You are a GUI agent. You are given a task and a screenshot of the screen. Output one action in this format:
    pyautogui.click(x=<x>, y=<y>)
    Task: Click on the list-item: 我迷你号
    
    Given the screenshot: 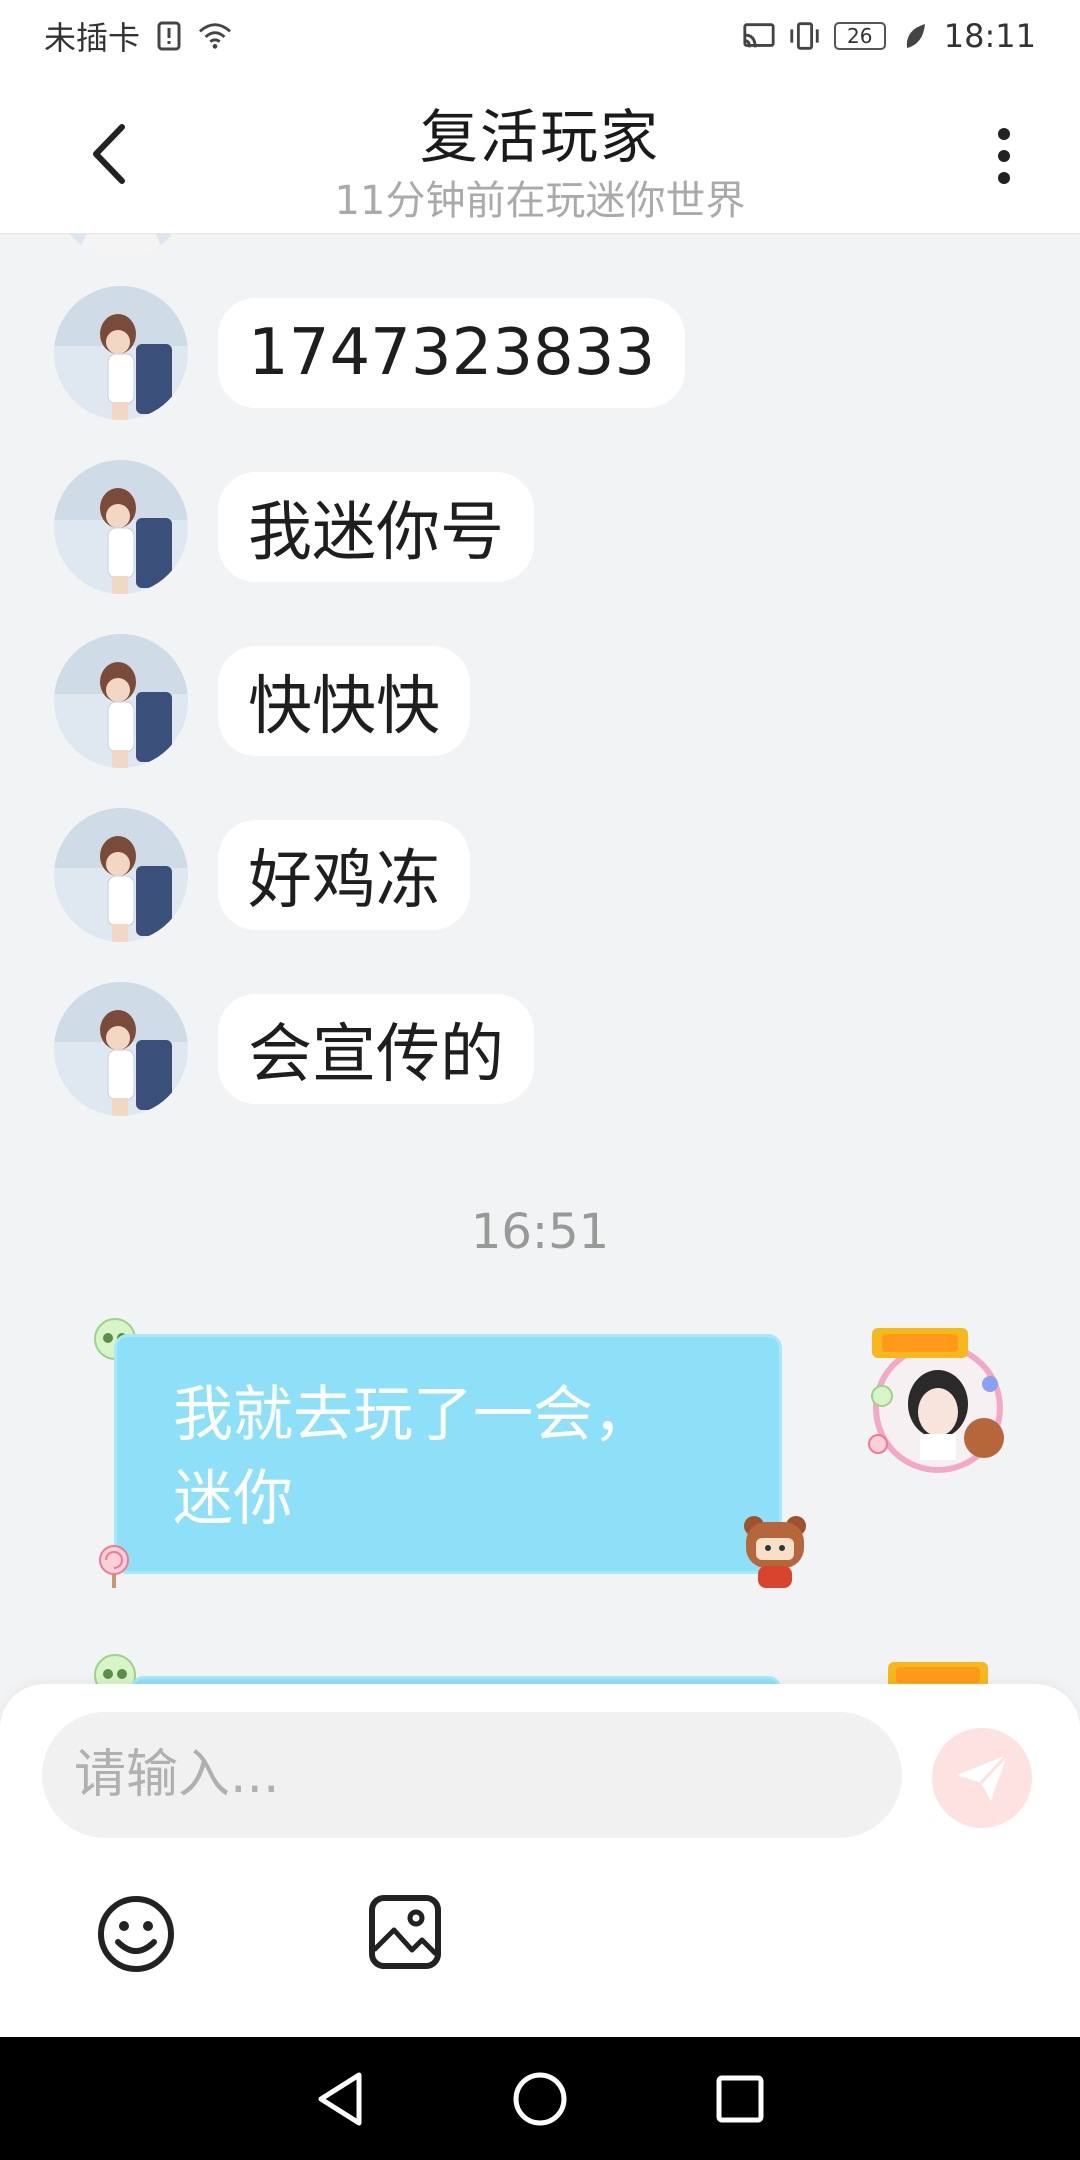 What is the action you would take?
    pyautogui.click(x=294, y=527)
    